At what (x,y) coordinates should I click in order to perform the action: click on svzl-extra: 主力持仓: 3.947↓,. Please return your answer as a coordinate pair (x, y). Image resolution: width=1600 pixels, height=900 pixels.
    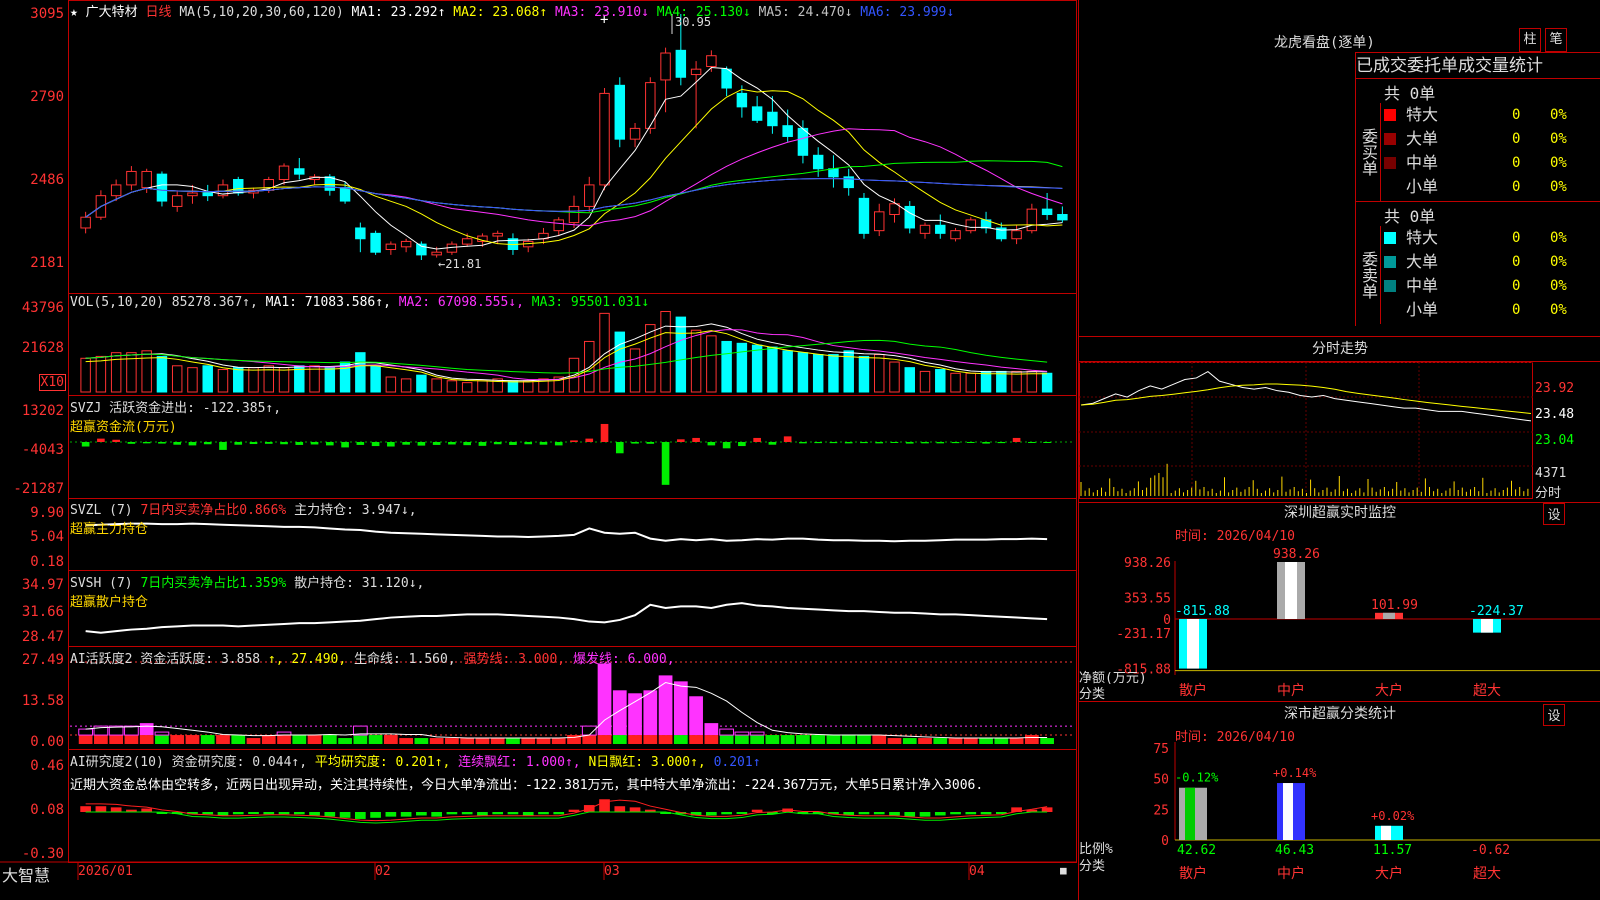
    Looking at the image, I should click on (355, 510).